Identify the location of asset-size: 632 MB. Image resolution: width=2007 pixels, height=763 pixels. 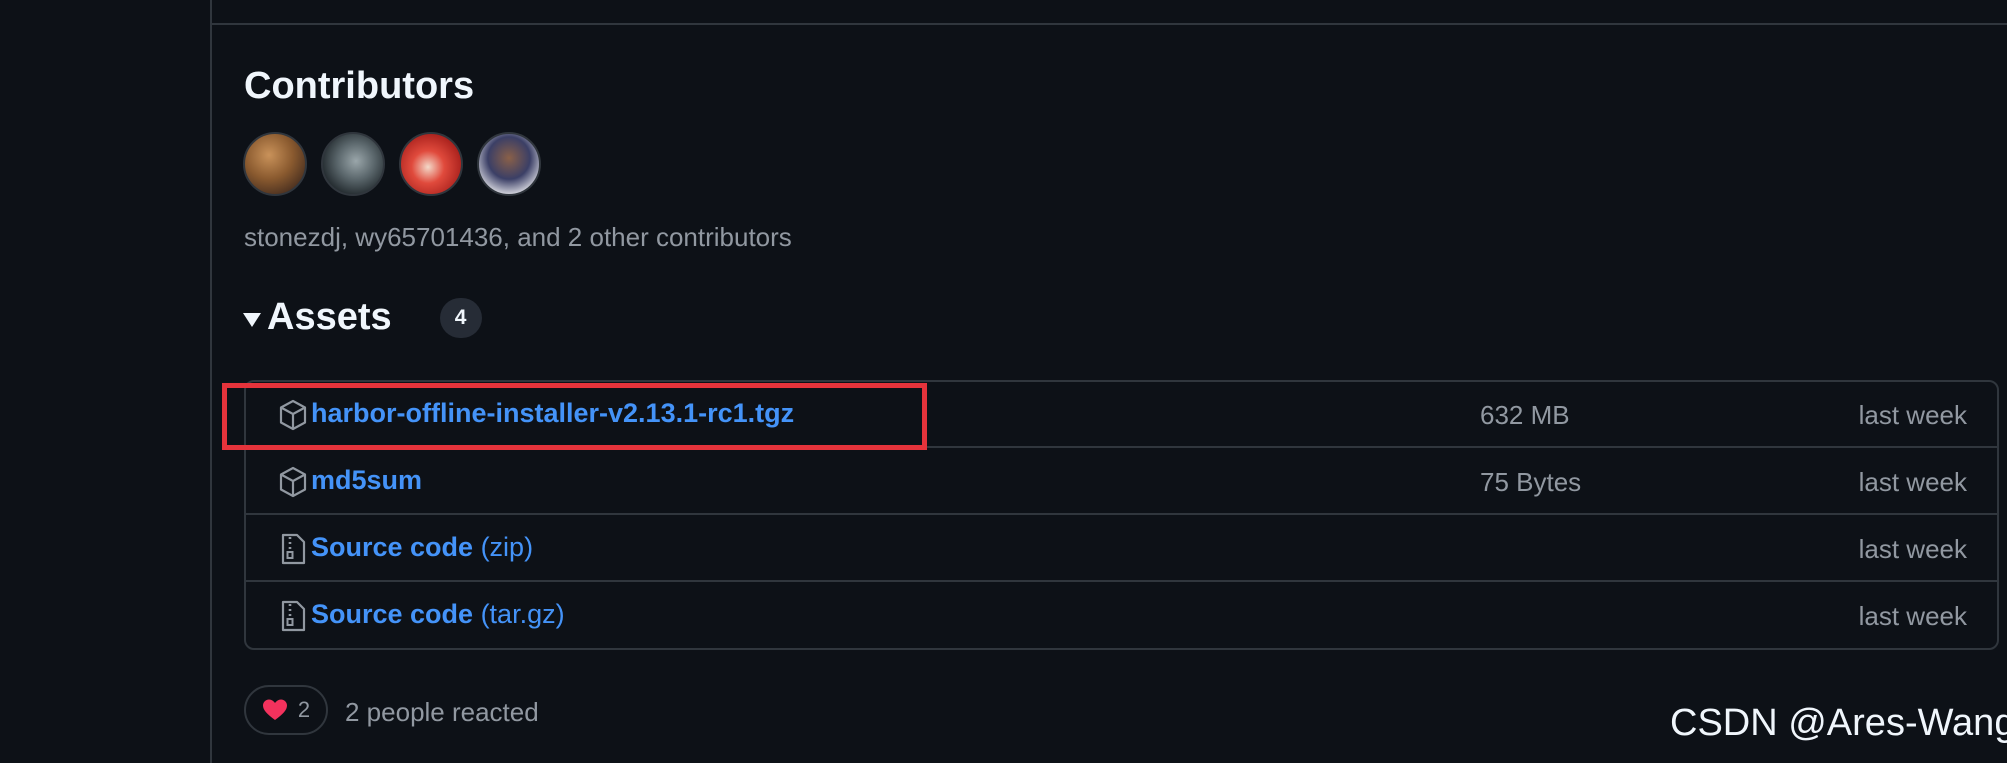
(1525, 415).